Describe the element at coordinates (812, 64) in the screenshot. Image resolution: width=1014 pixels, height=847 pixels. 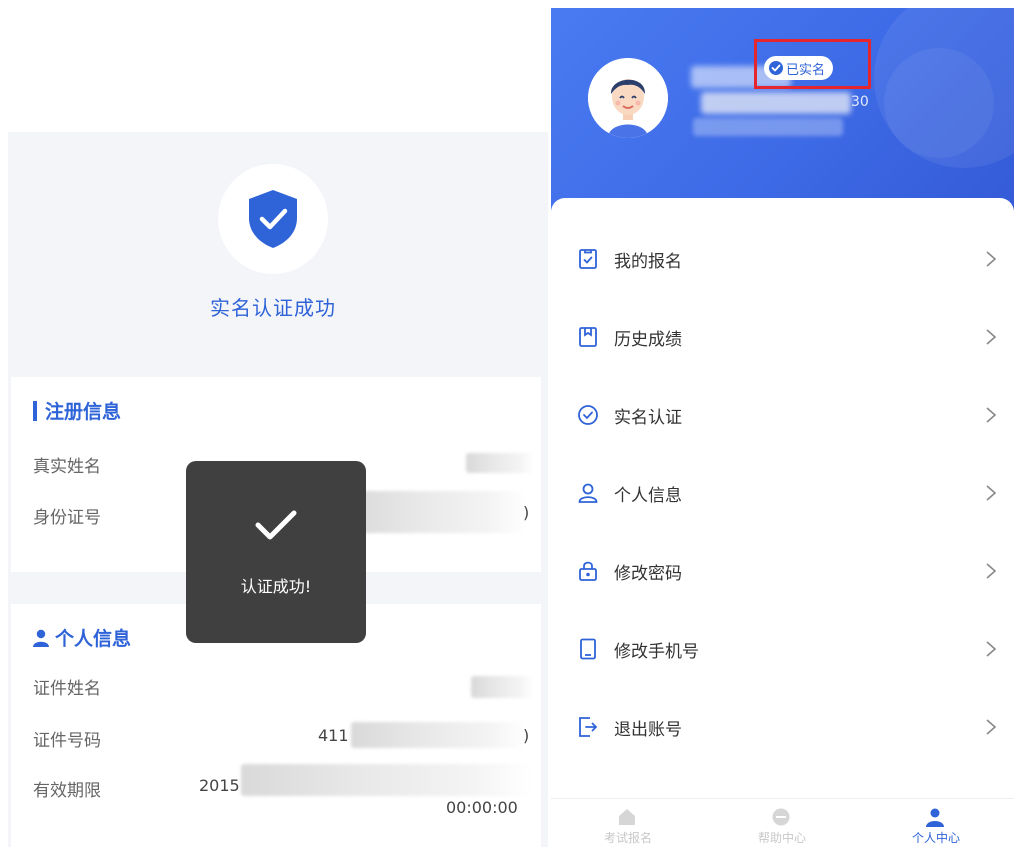
I see `annotation-highlight-box` at that location.